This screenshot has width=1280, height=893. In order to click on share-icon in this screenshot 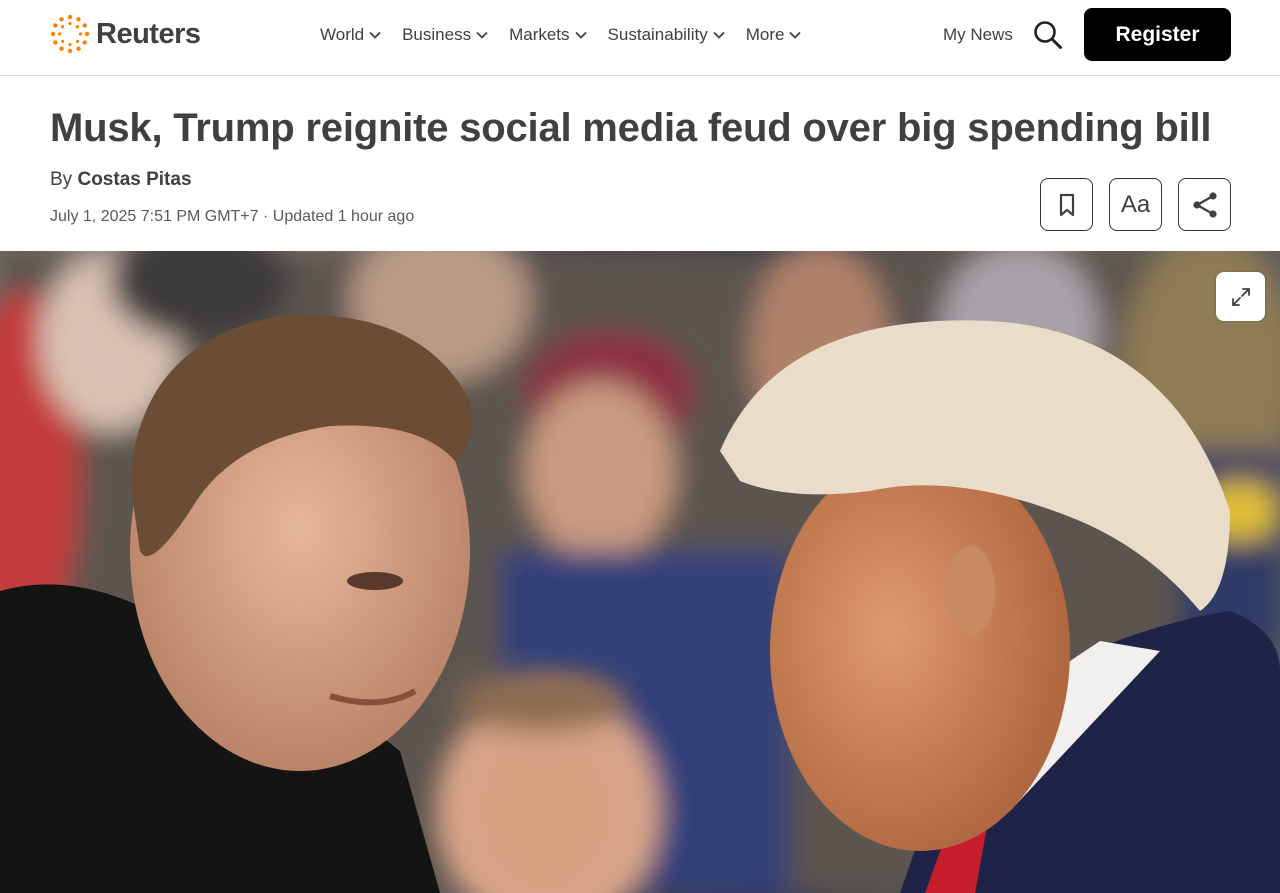, I will do `click(1204, 204)`.